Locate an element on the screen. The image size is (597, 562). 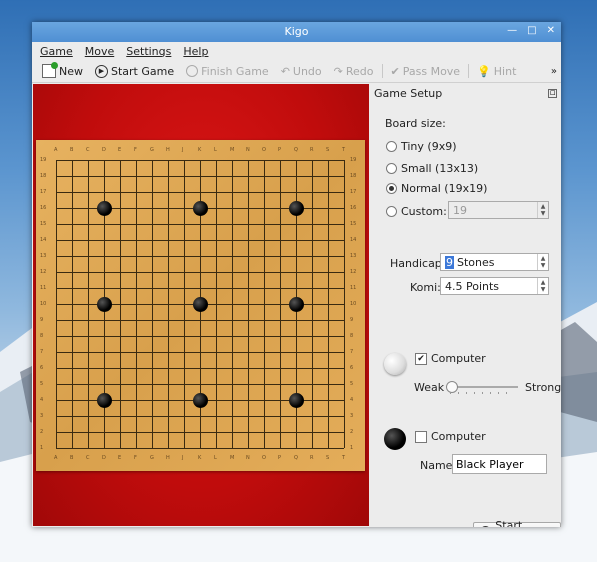
radio-custom: Custom: is located at coordinates (416, 211).